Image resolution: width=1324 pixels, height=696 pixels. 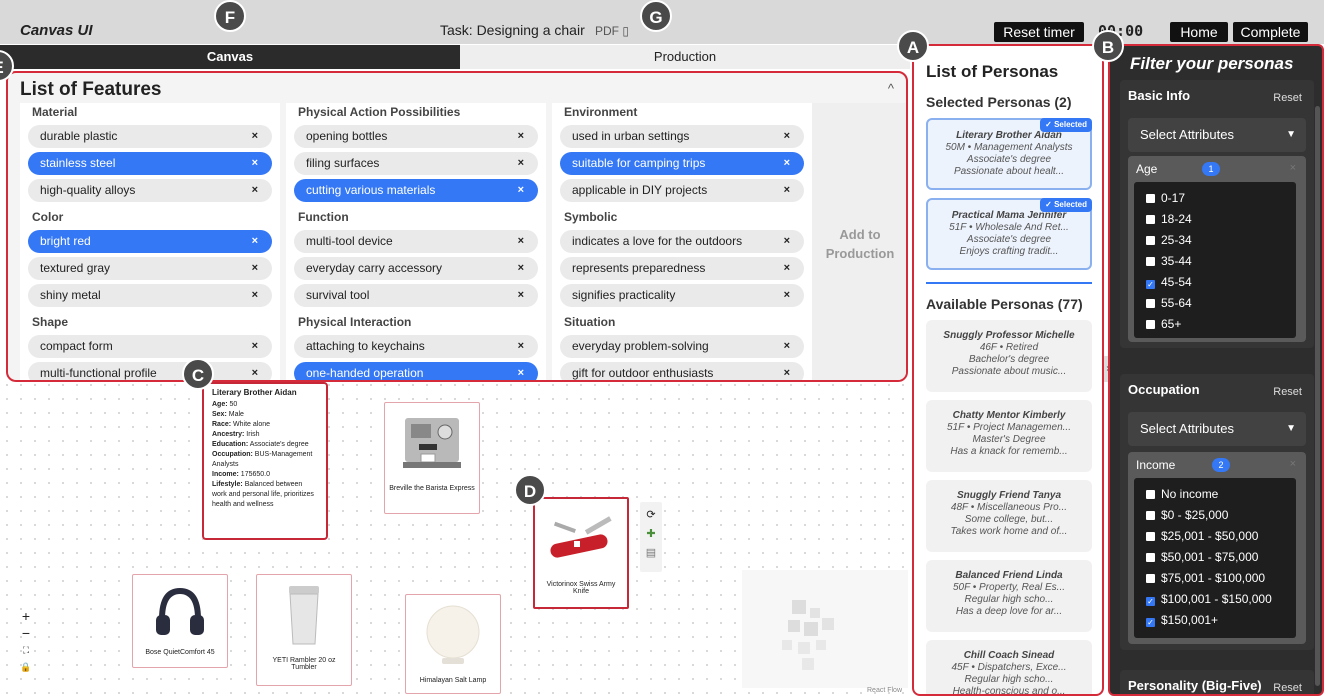 What do you see at coordinates (682, 163) in the screenshot?
I see `feature-chip-selected: suitable for camping trips ×` at bounding box center [682, 163].